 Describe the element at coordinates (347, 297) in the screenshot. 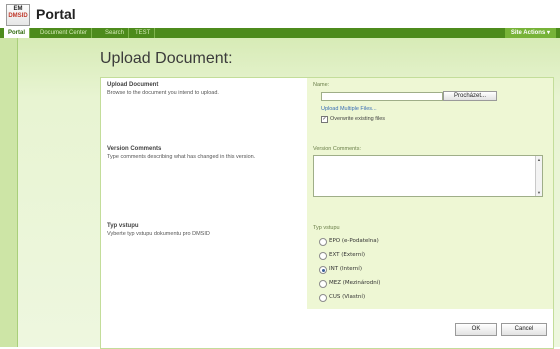

I see `radio-label-cus: CUS (Vlastní)` at that location.